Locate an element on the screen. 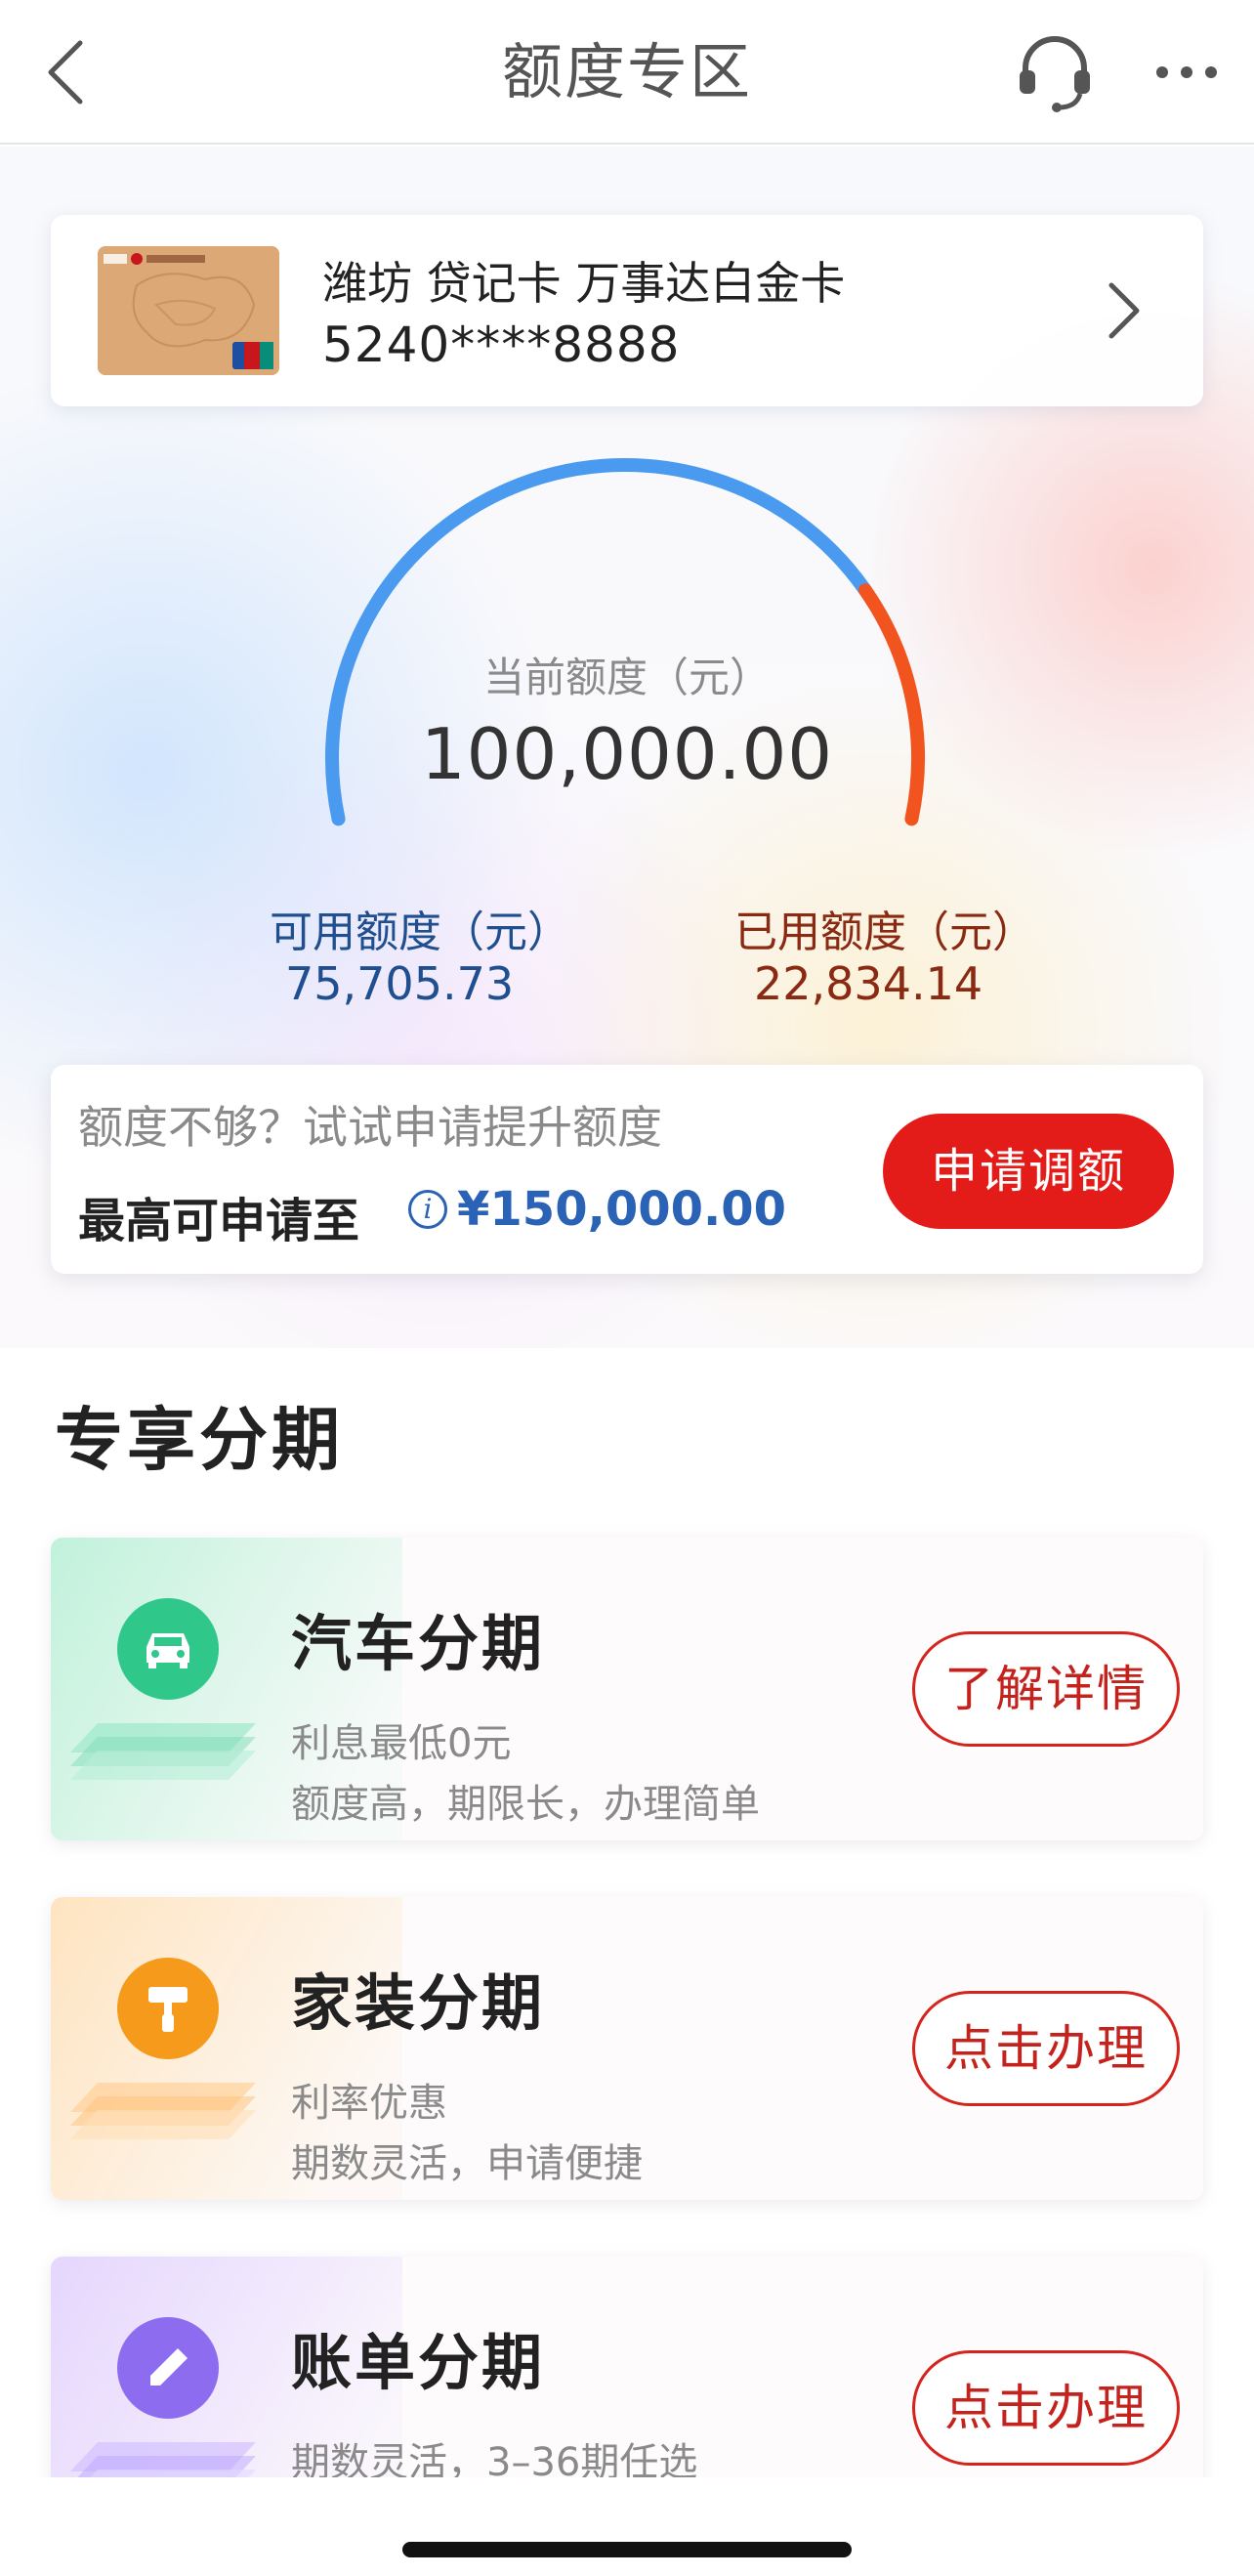 The height and width of the screenshot is (2576, 1254). card-name: 潍坊 贷记卡 万事达白金卡 is located at coordinates (584, 283).